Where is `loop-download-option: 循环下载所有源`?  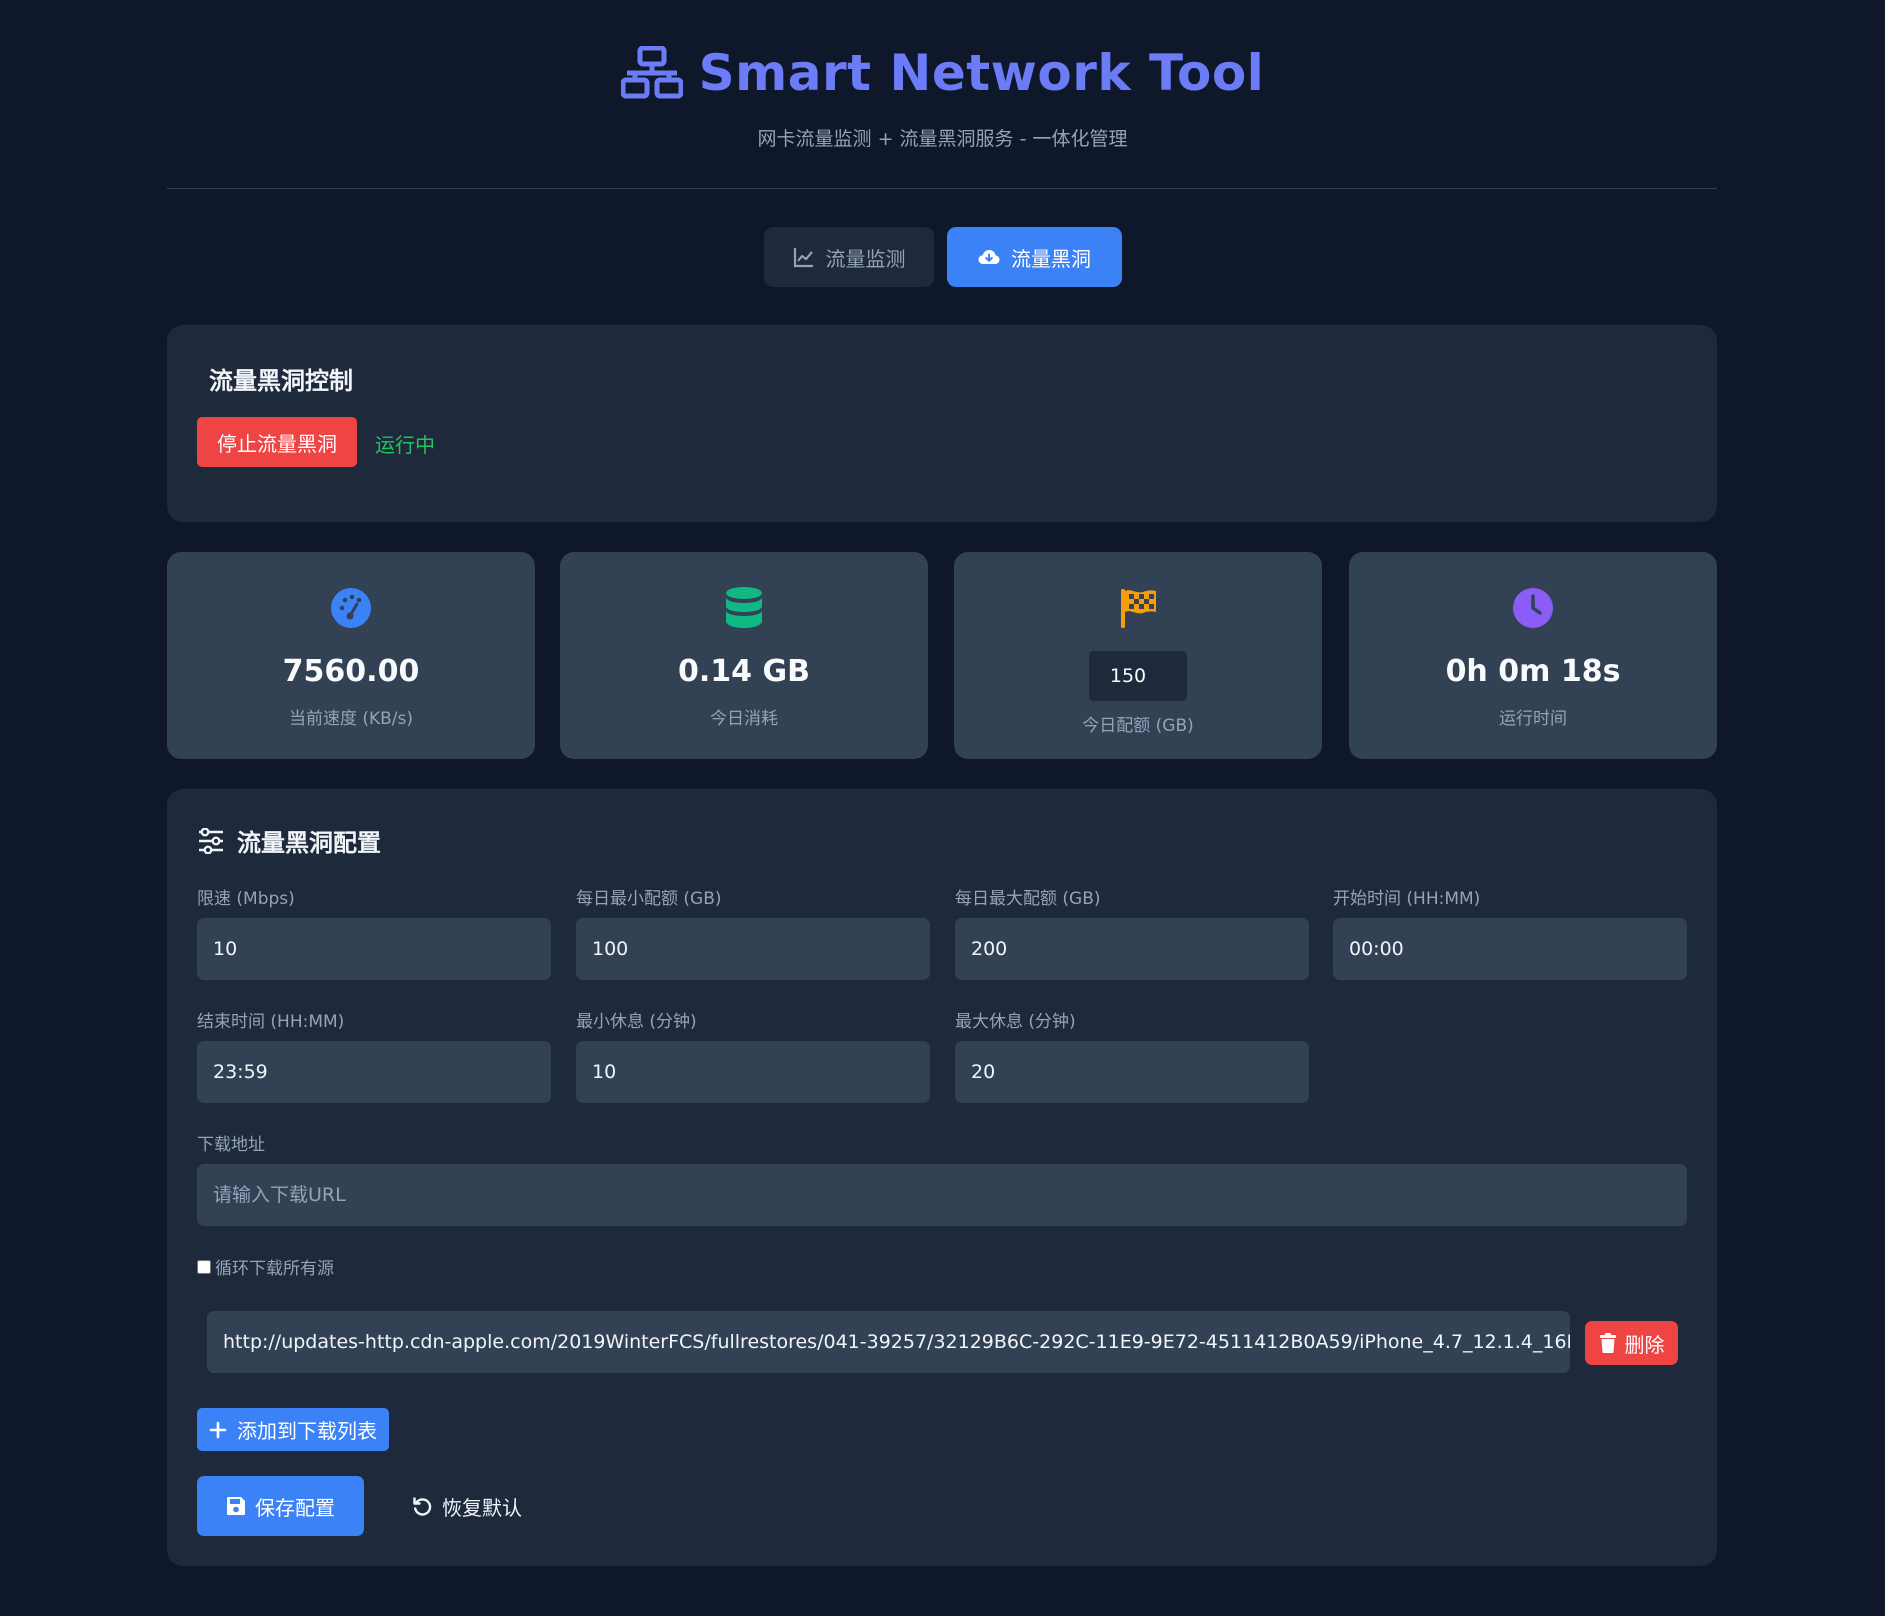
loop-download-option: 循环下载所有源 is located at coordinates (265, 1266).